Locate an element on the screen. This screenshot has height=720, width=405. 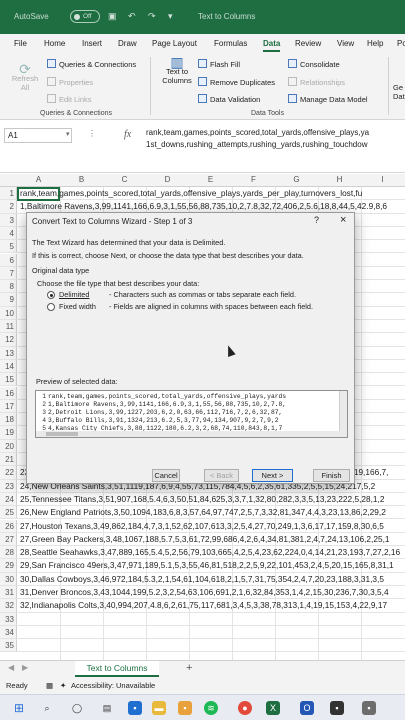
spotify-icon: ≋ is located at coordinates (211, 708).